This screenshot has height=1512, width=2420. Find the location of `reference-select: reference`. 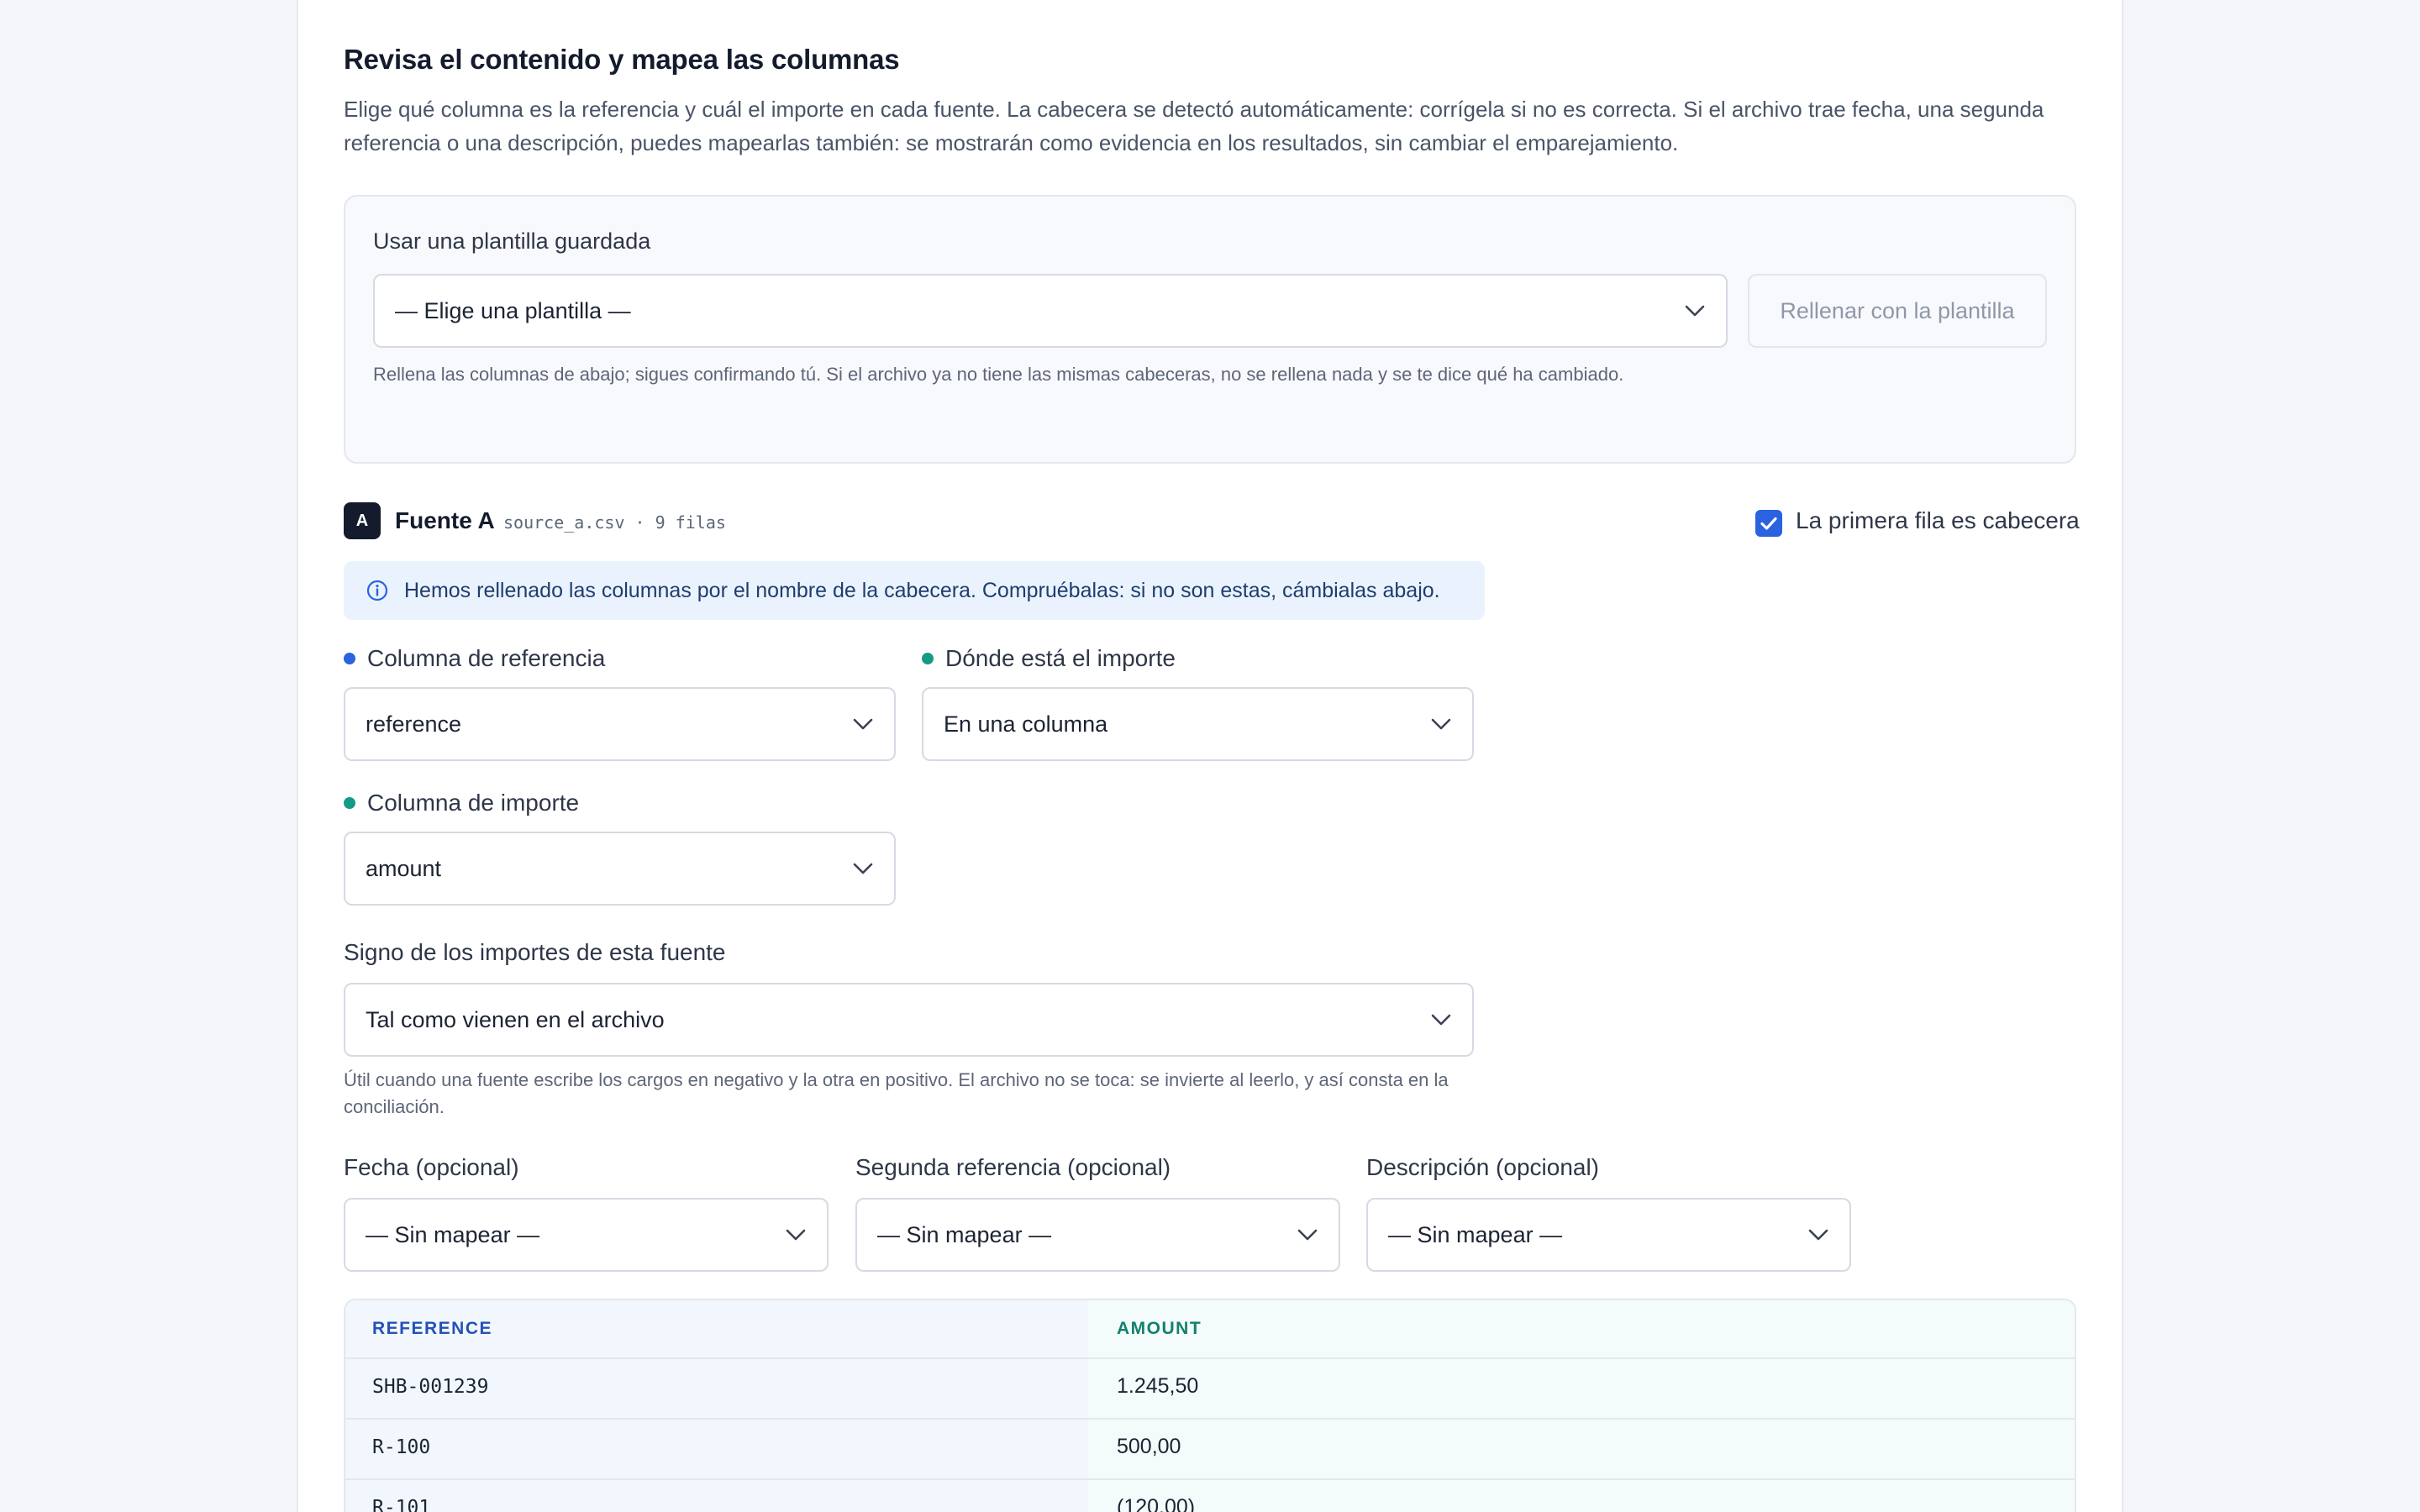

reference-select: reference is located at coordinates (620, 724).